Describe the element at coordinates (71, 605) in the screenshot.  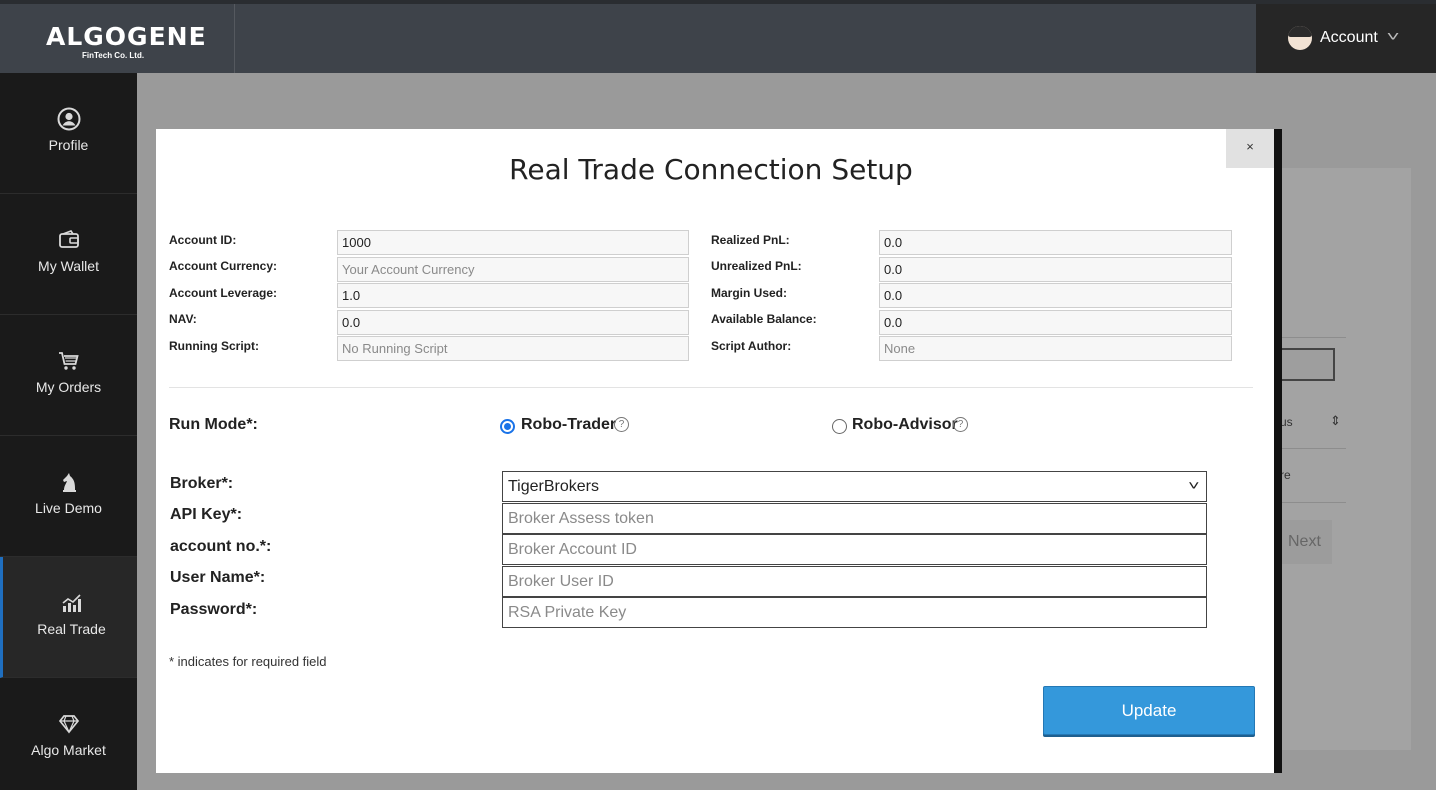
I see `chart-bar-icon` at that location.